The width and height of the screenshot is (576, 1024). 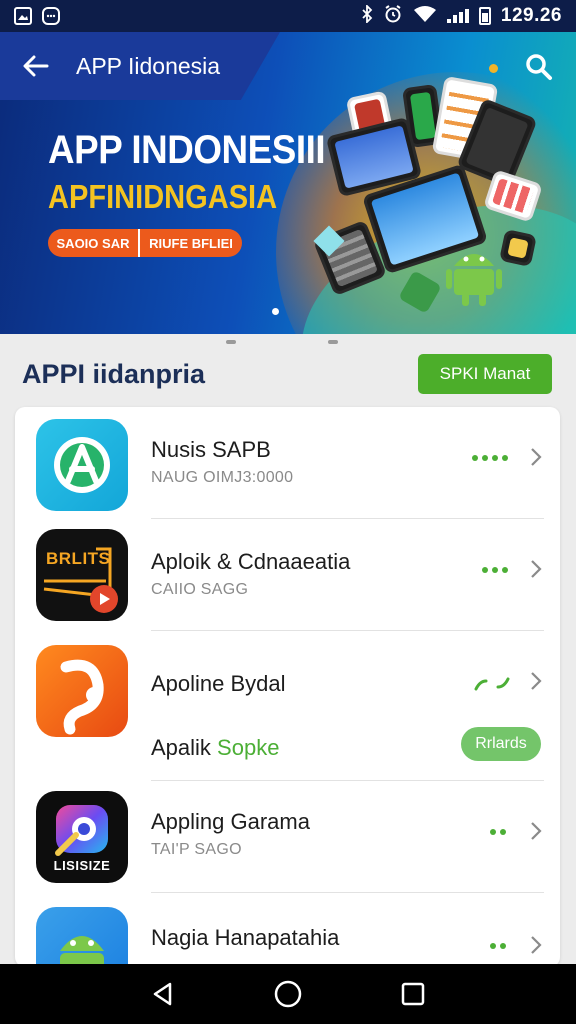 I want to click on app-name: Aploik & Cdnaaeatia, so click(x=251, y=561).